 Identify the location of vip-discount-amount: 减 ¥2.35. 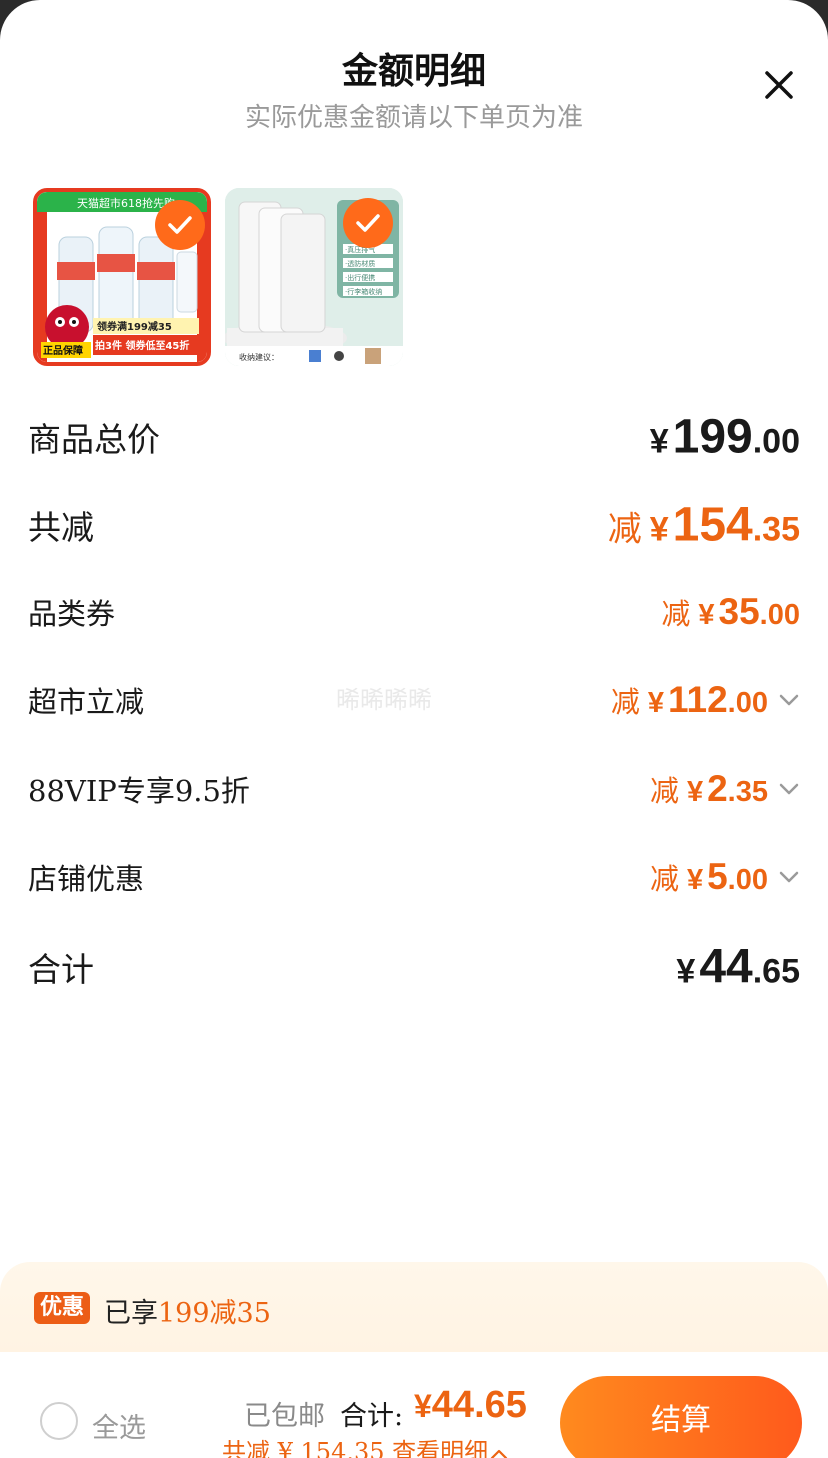
(708, 788).